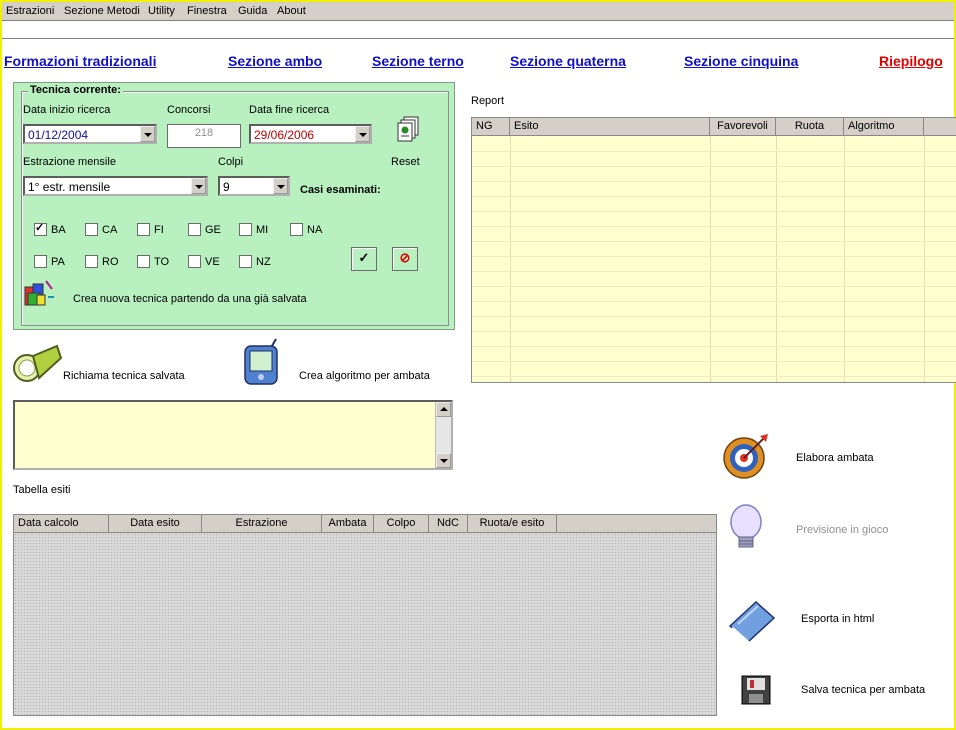  I want to click on elabora-label: Elabora ambata, so click(835, 458).